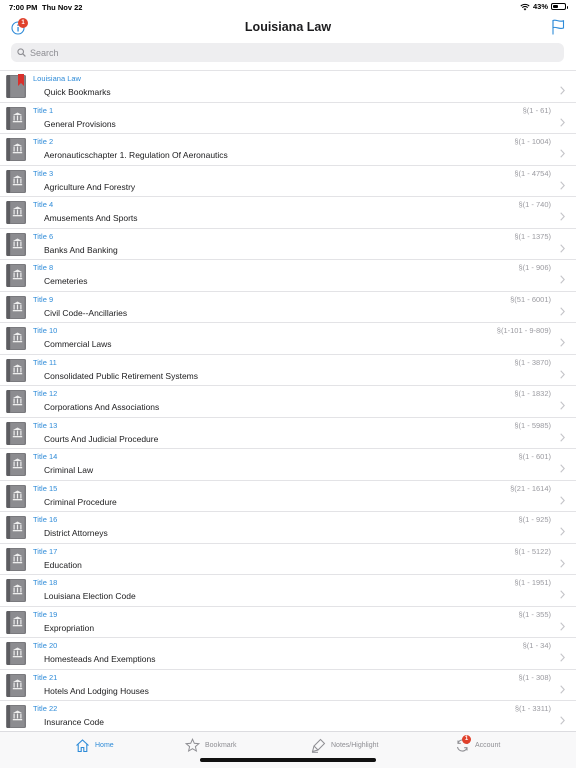  Describe the element at coordinates (532, 236) in the screenshot. I see `section-range: §(1 - 1375)` at that location.